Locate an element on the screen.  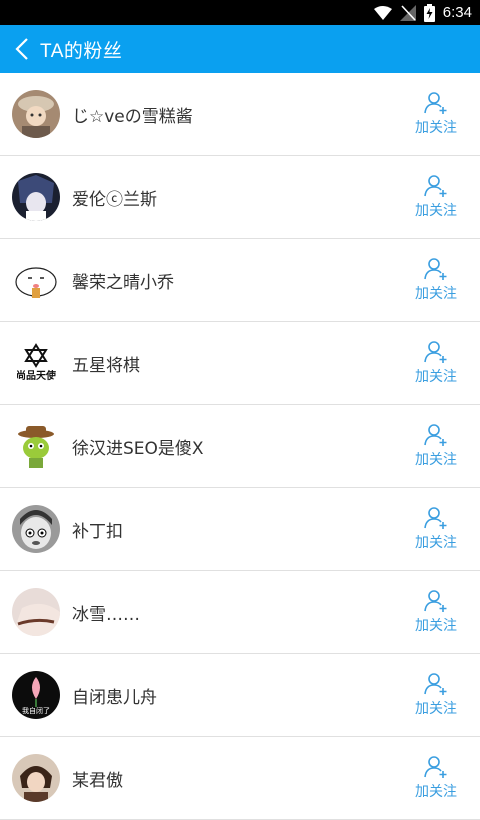
no-signal-icon is located at coordinates (407, 12).